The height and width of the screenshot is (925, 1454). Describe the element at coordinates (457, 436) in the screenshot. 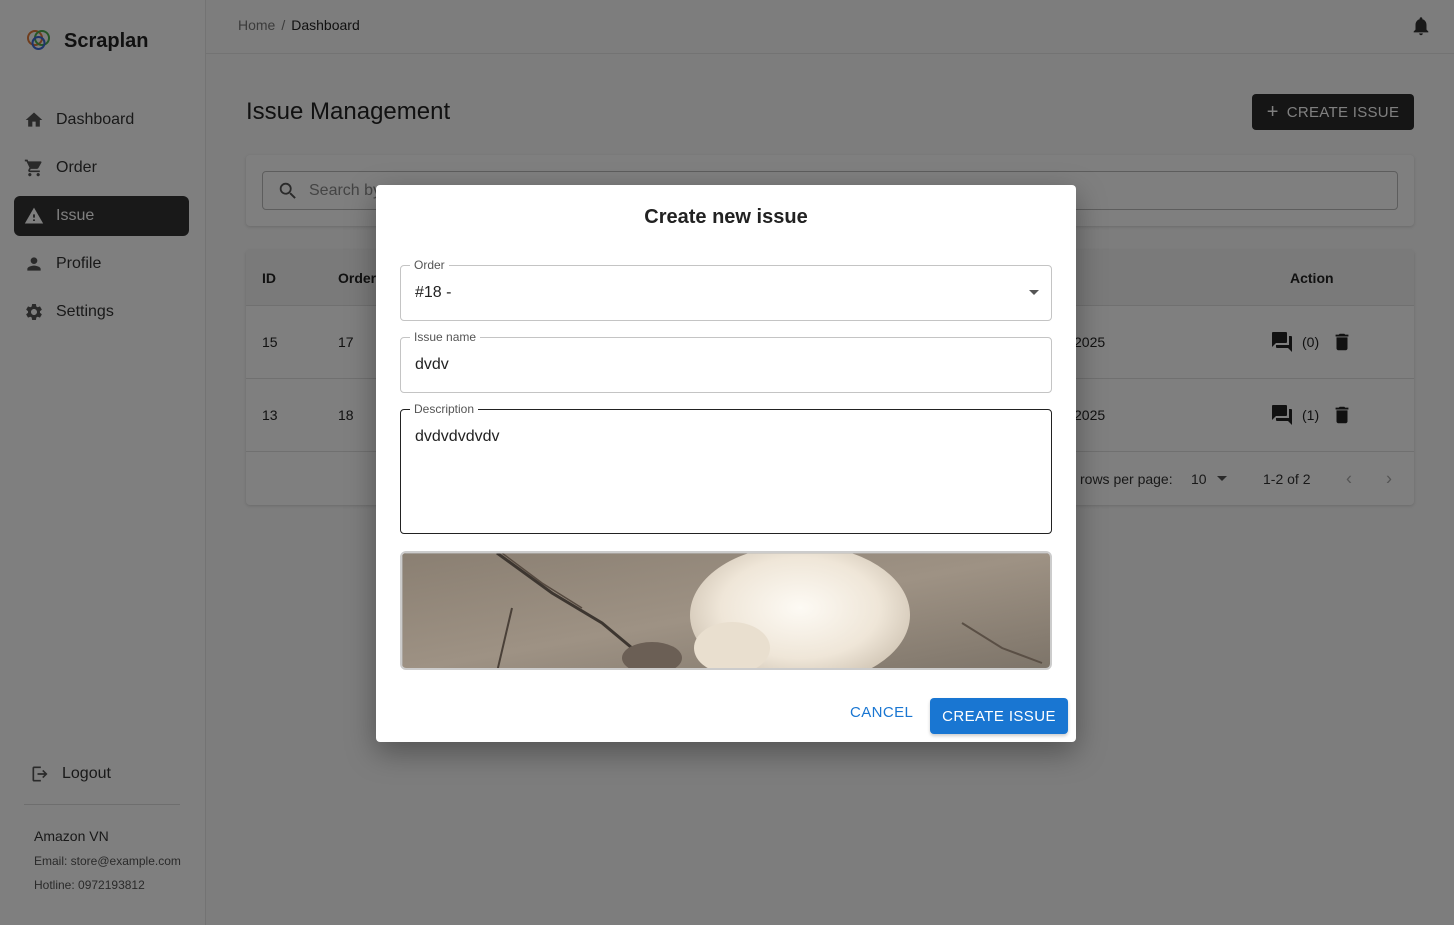

I see `description-value: dvdvdvdvdv` at that location.